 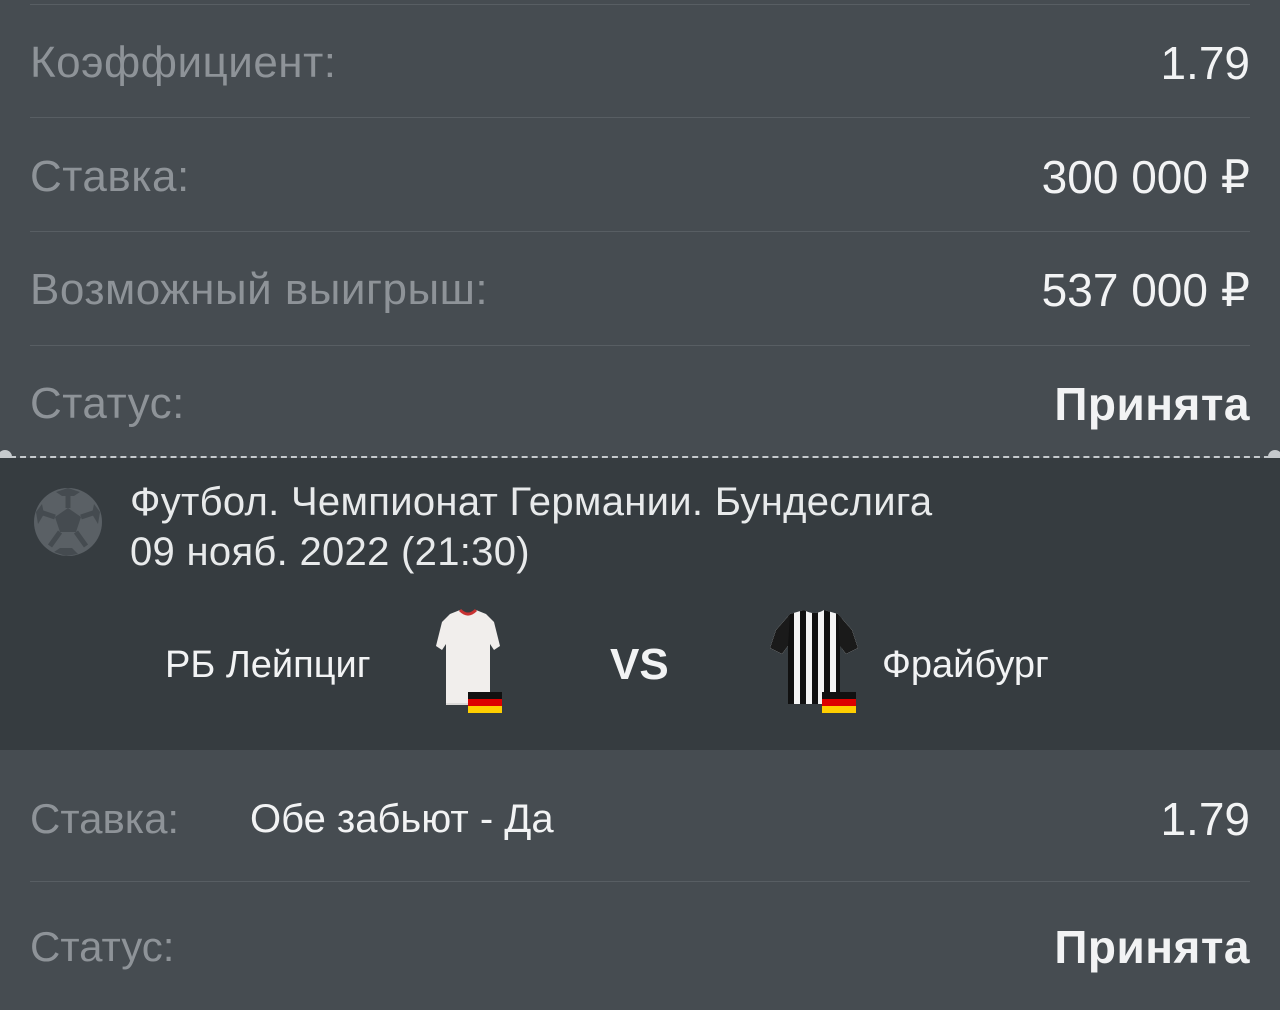 I want to click on bet-coefficient: 1.79, so click(x=1205, y=819).